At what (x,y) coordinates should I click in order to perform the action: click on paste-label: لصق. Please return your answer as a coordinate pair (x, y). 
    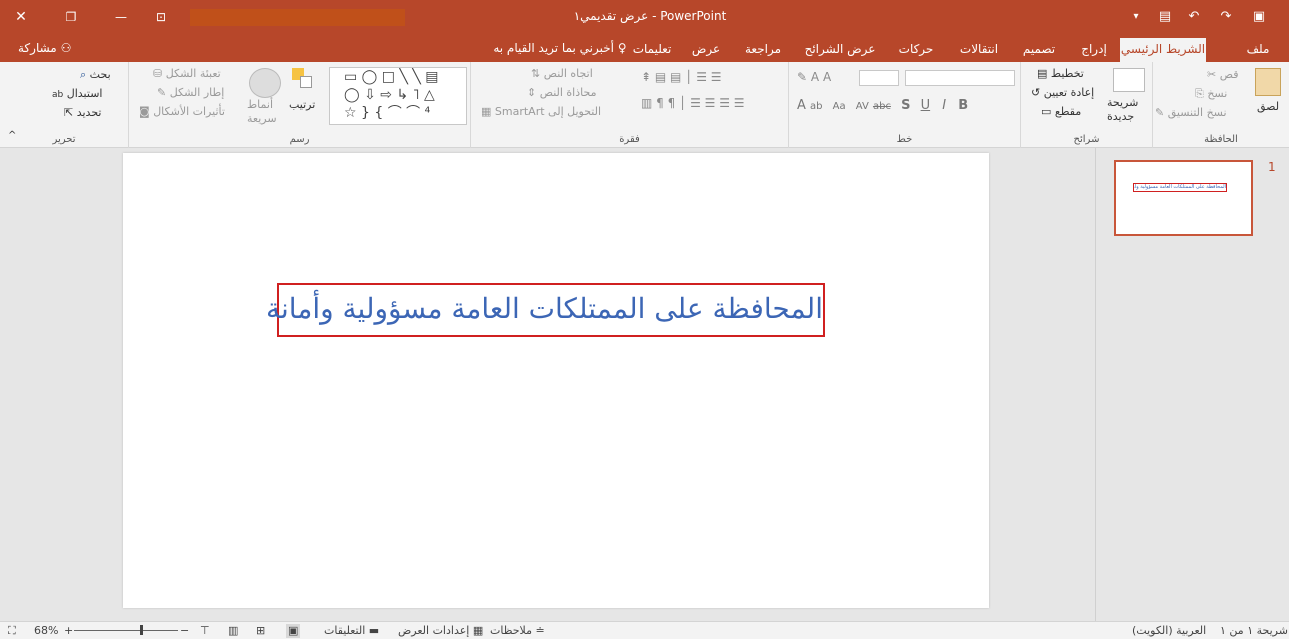
    Looking at the image, I should click on (1268, 106).